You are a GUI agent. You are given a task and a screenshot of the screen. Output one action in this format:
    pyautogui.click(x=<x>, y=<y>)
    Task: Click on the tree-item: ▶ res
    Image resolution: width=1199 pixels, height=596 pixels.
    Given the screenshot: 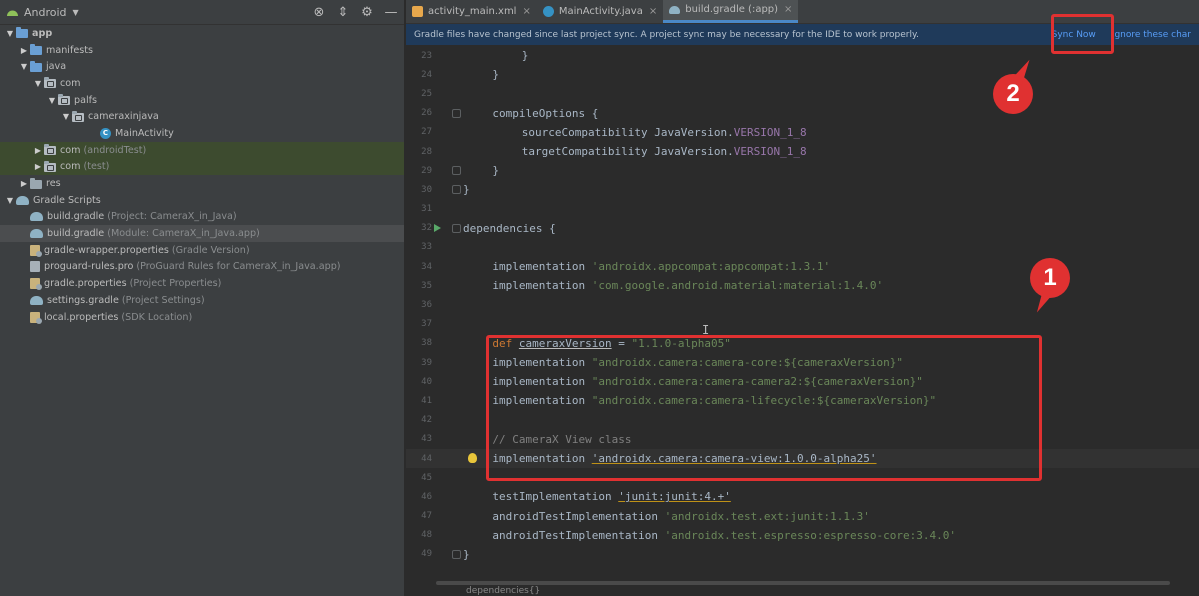 What is the action you would take?
    pyautogui.click(x=202, y=183)
    